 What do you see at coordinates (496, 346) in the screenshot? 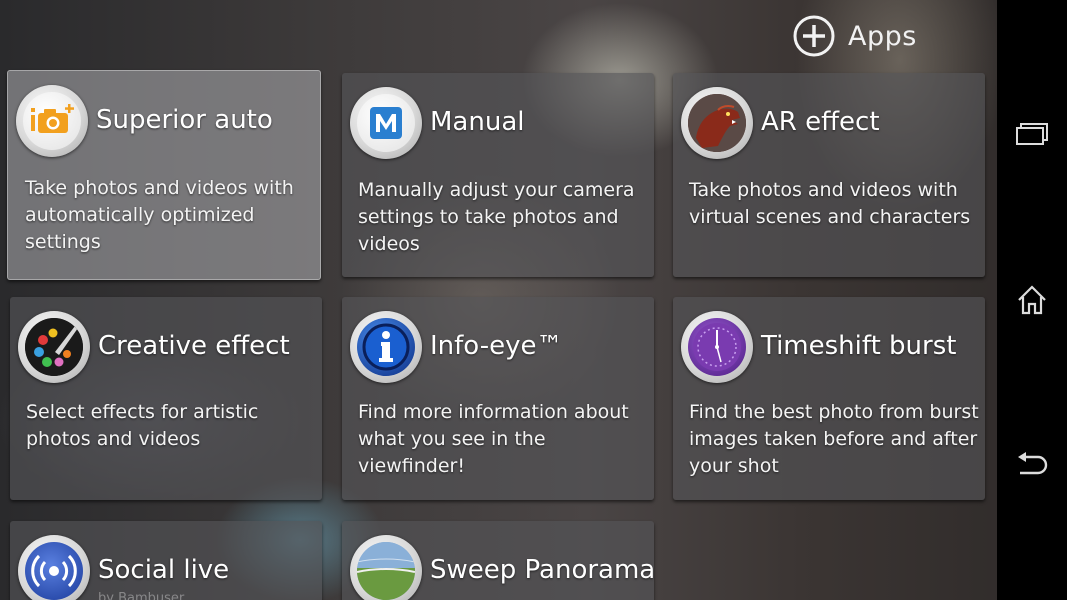
I see `mode-title: Info-eye™` at bounding box center [496, 346].